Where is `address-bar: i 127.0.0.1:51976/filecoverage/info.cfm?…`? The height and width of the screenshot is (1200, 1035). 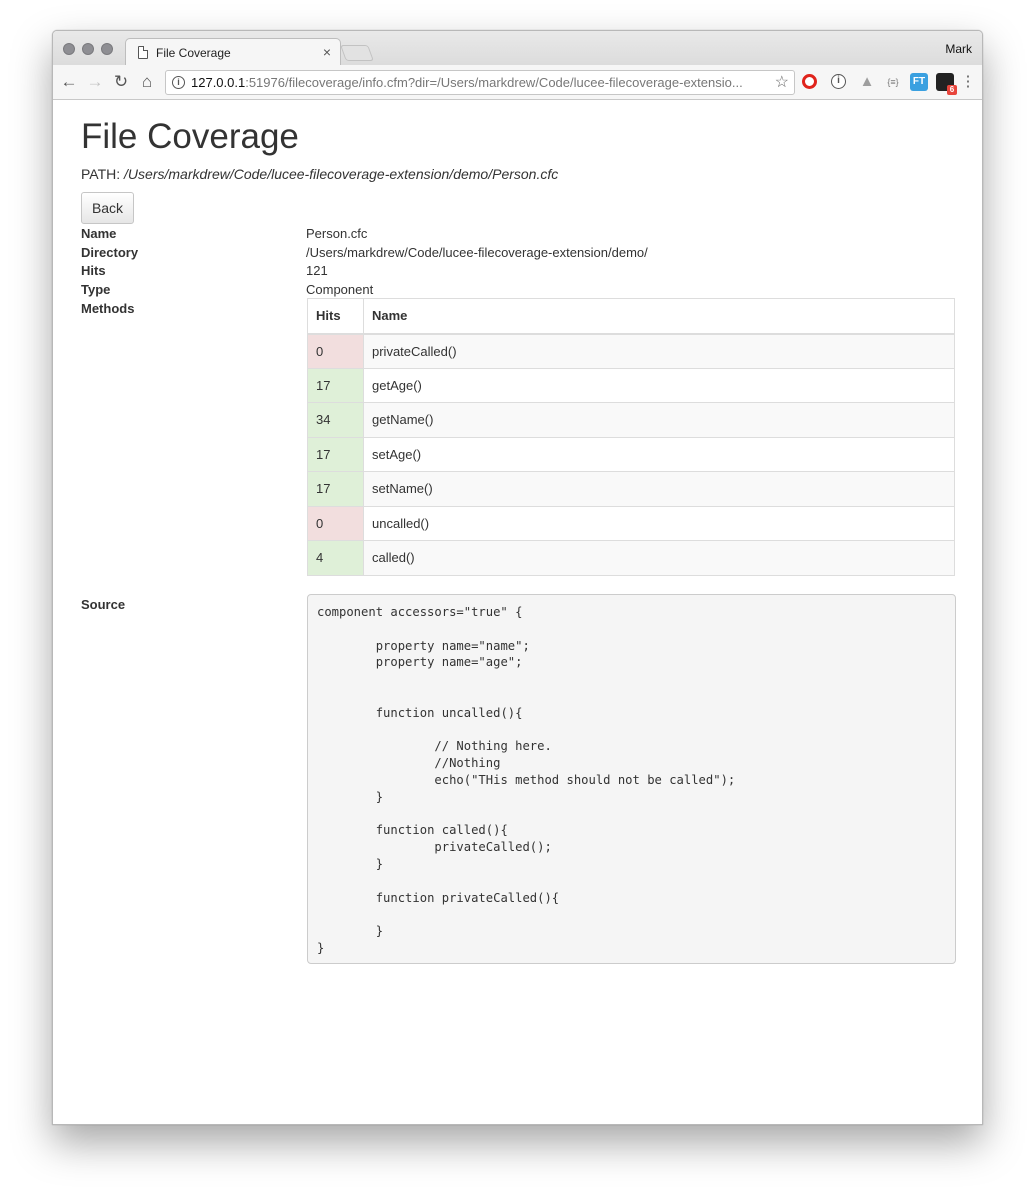
address-bar: i 127.0.0.1:51976/filecoverage/info.cfm?… is located at coordinates (480, 82).